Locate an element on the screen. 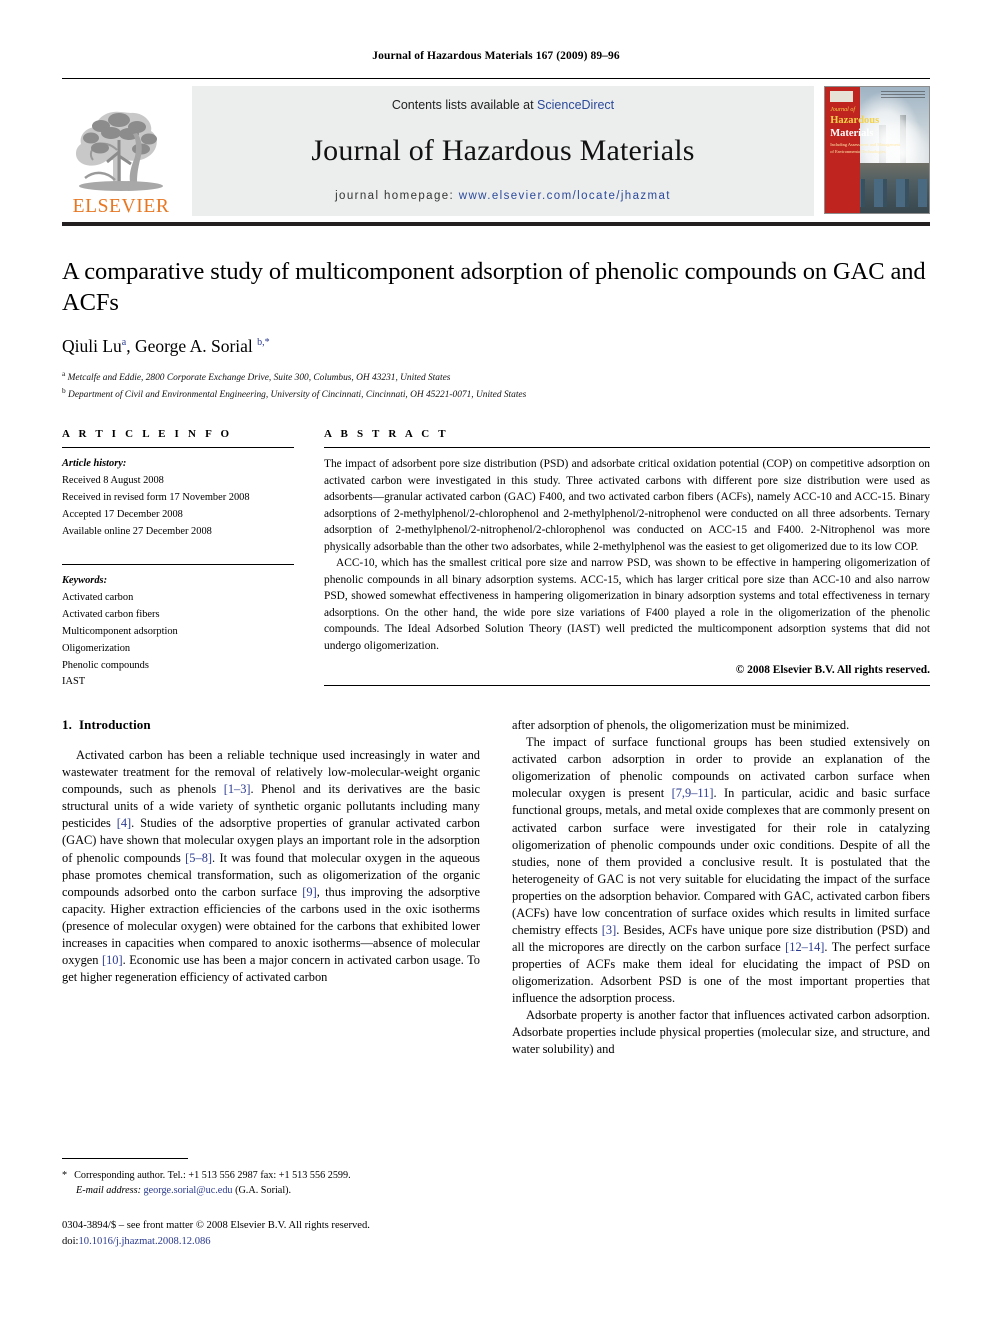  footnote-rule is located at coordinates (125, 1158).